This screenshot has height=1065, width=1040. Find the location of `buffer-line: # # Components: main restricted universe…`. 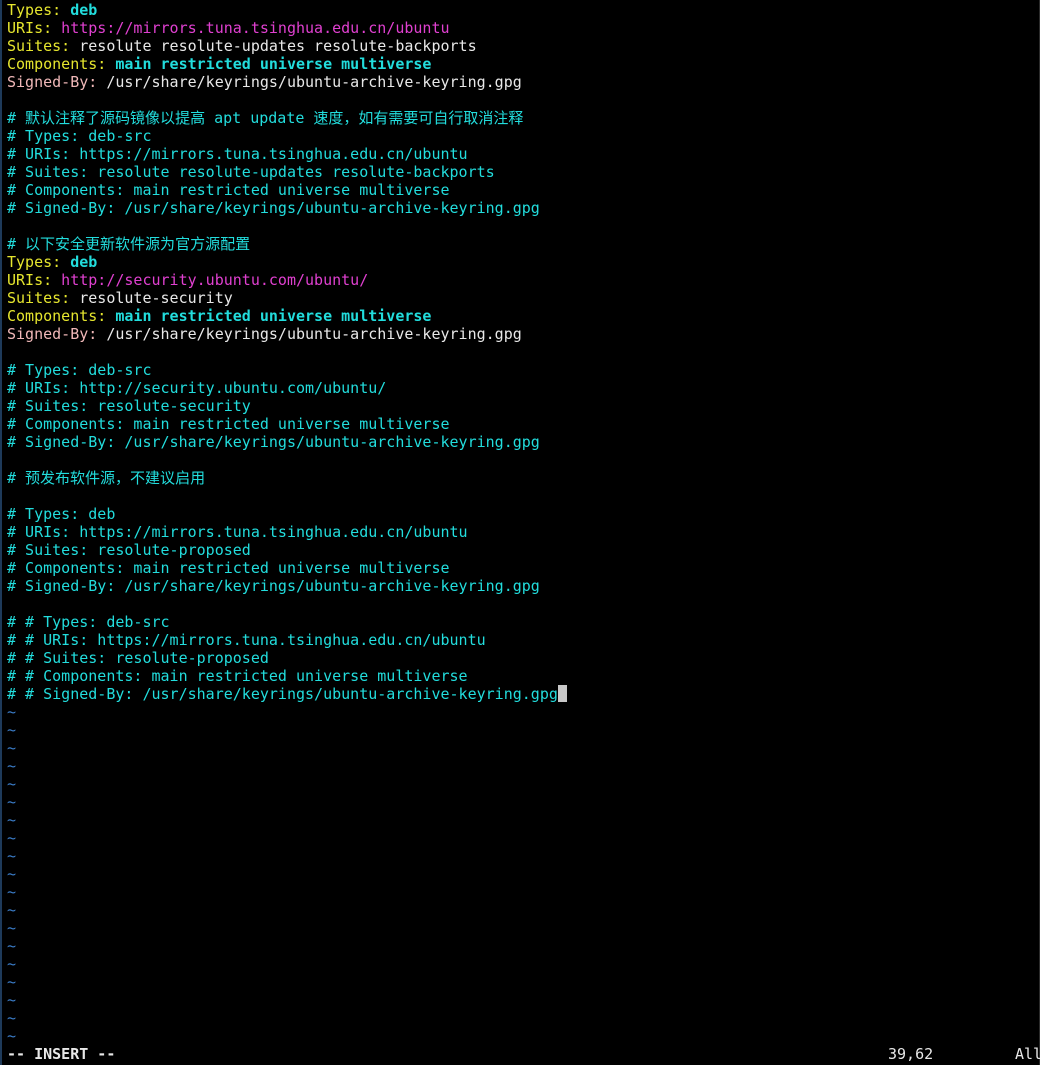

buffer-line: # # Components: main restricted universe… is located at coordinates (519, 676).